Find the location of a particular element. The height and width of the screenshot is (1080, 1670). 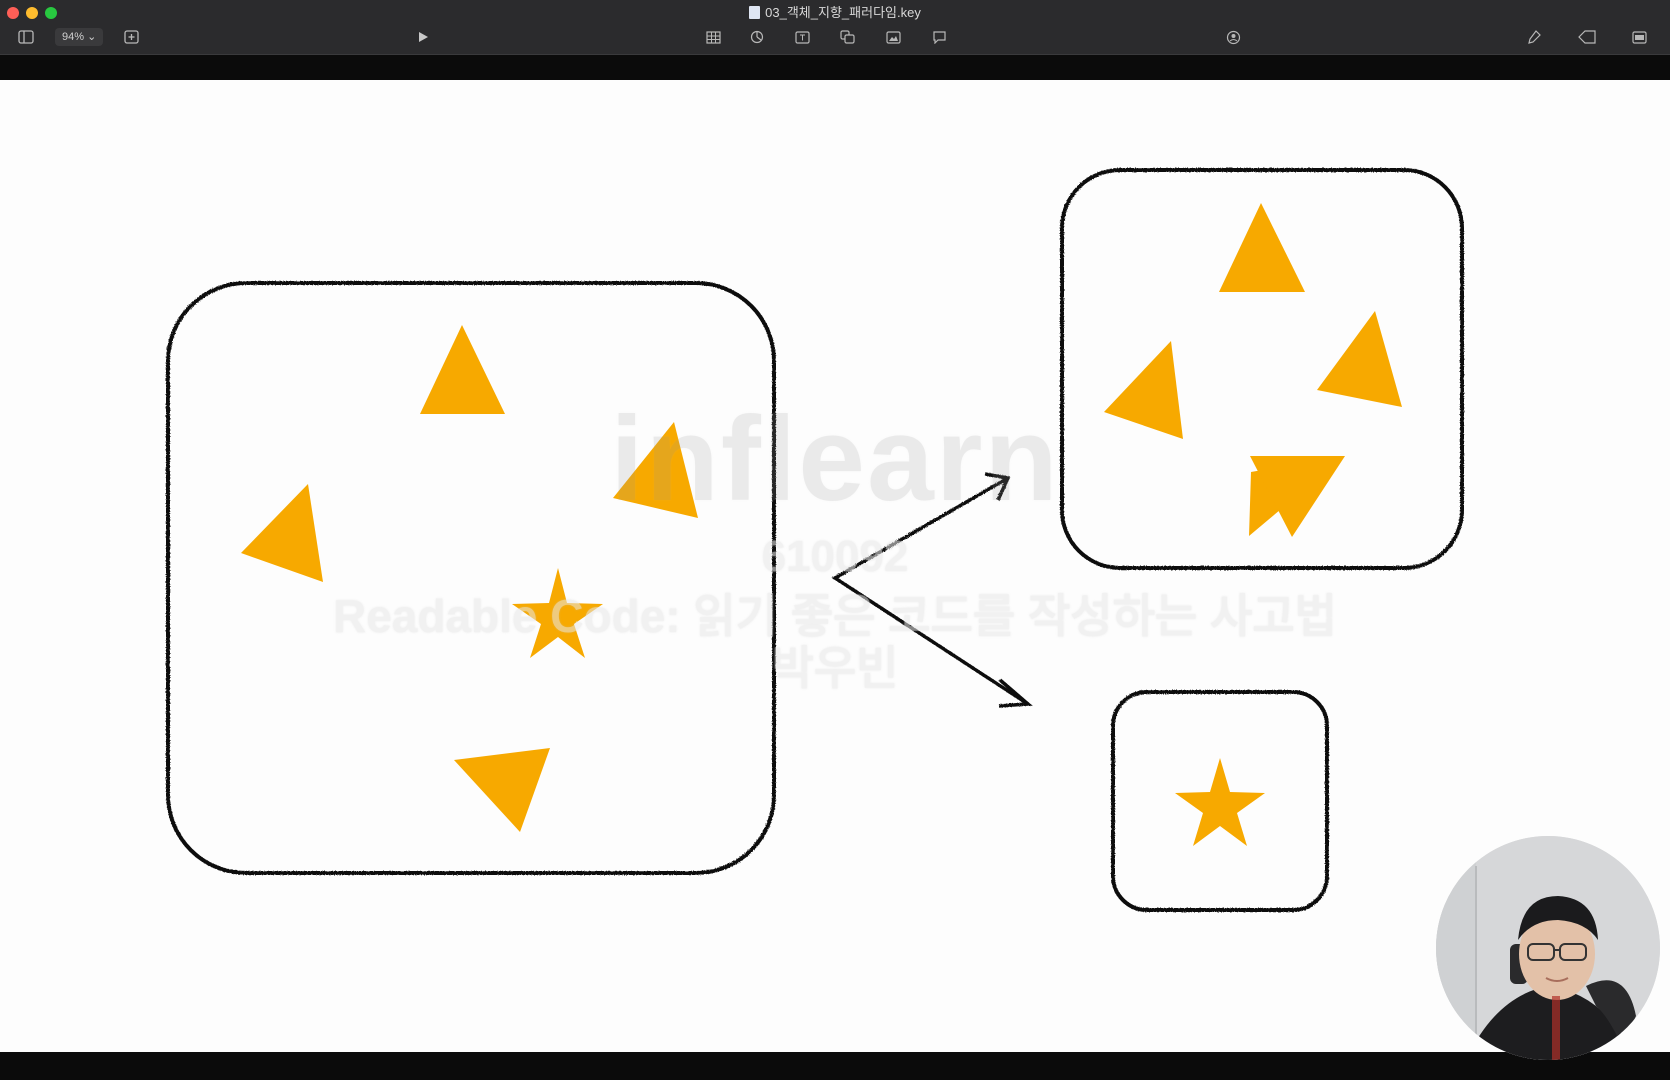

shape-icon is located at coordinates (847, 37).